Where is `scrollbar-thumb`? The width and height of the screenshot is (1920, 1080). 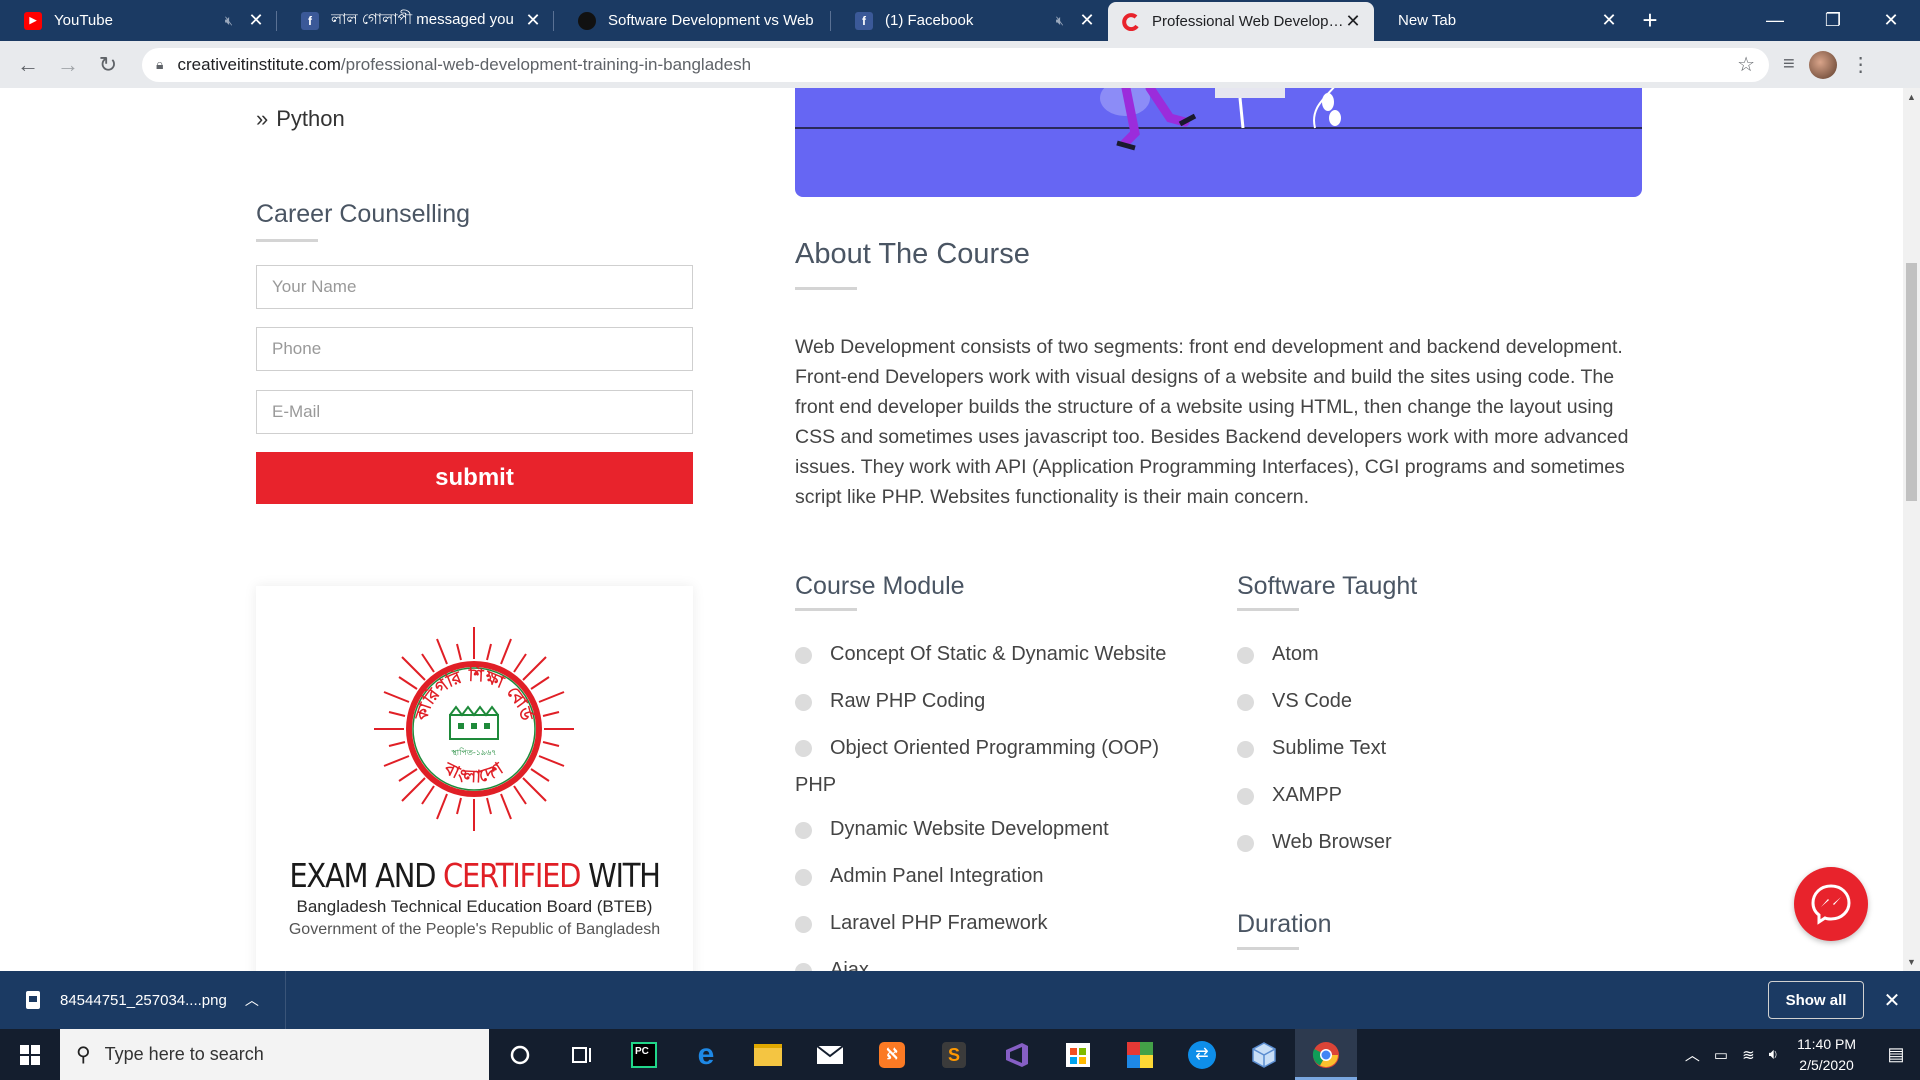
scrollbar-thumb is located at coordinates (1911, 382).